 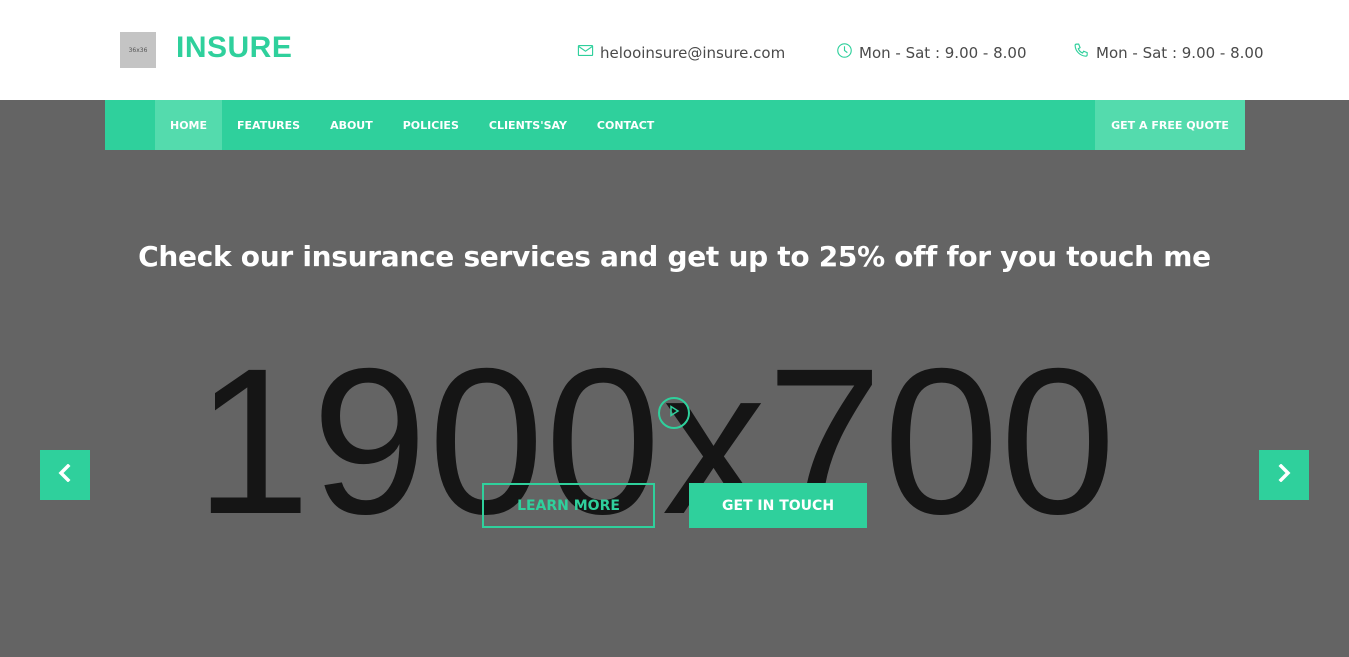 I want to click on envelope-icon, so click(x=585, y=52).